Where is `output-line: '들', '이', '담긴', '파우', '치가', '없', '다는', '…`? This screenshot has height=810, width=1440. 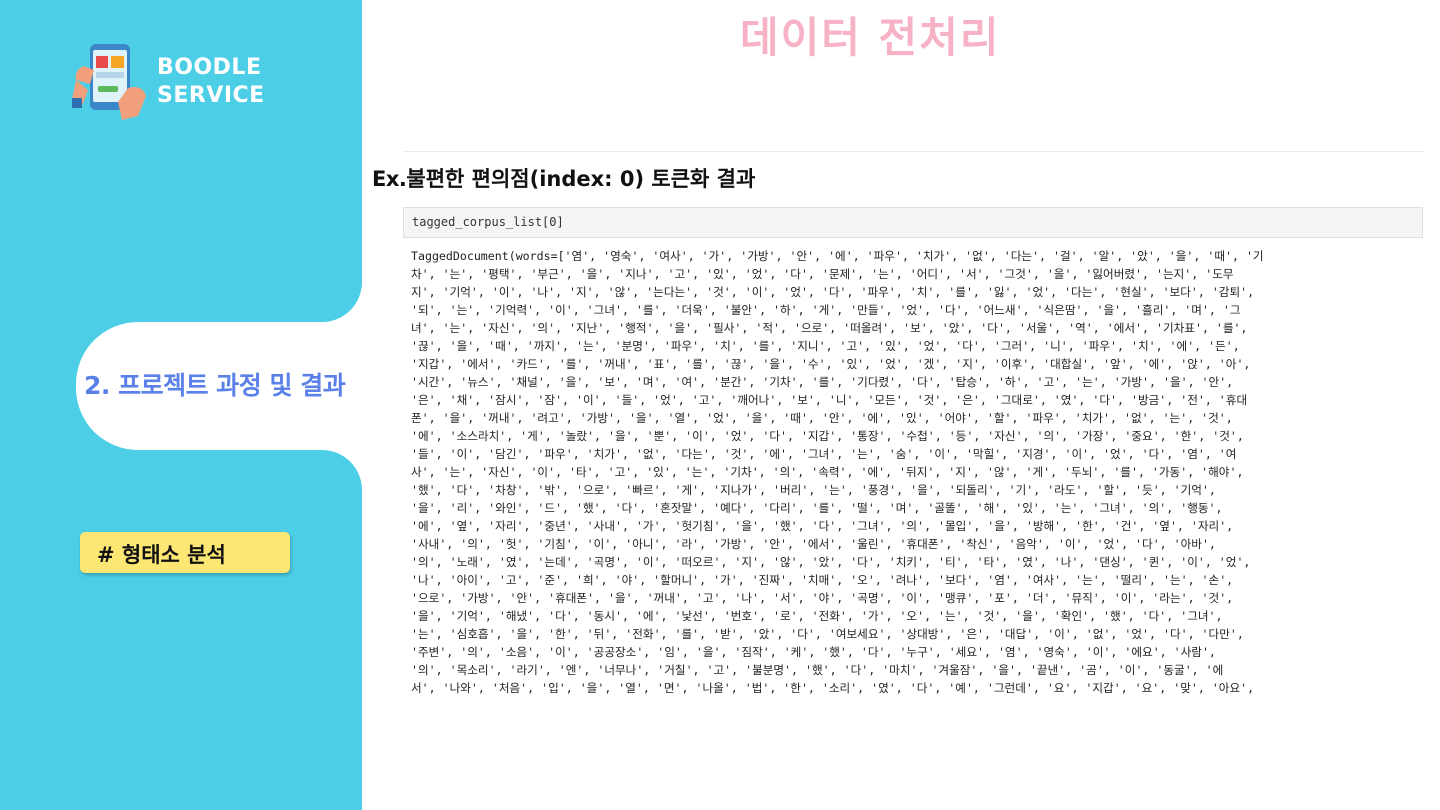 output-line: '들', '이', '담긴', '파우', '치가', '없', '다는', '… is located at coordinates (824, 454).